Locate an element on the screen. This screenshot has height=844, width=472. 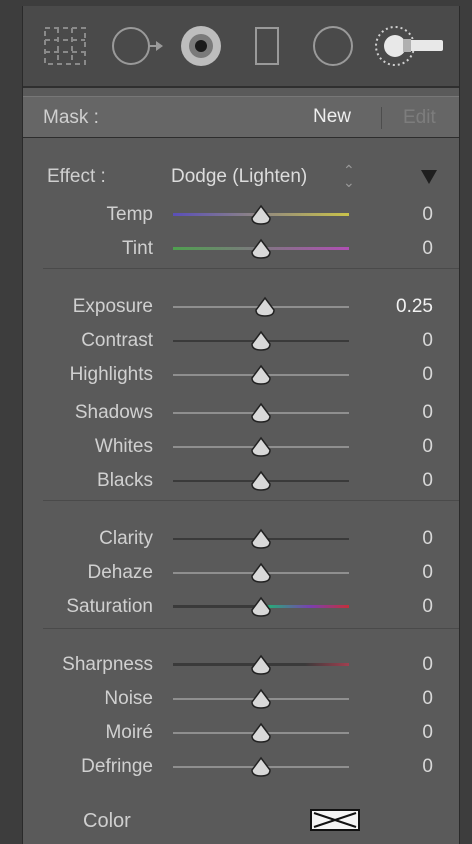
whites-label: Whites is located at coordinates (123, 446).